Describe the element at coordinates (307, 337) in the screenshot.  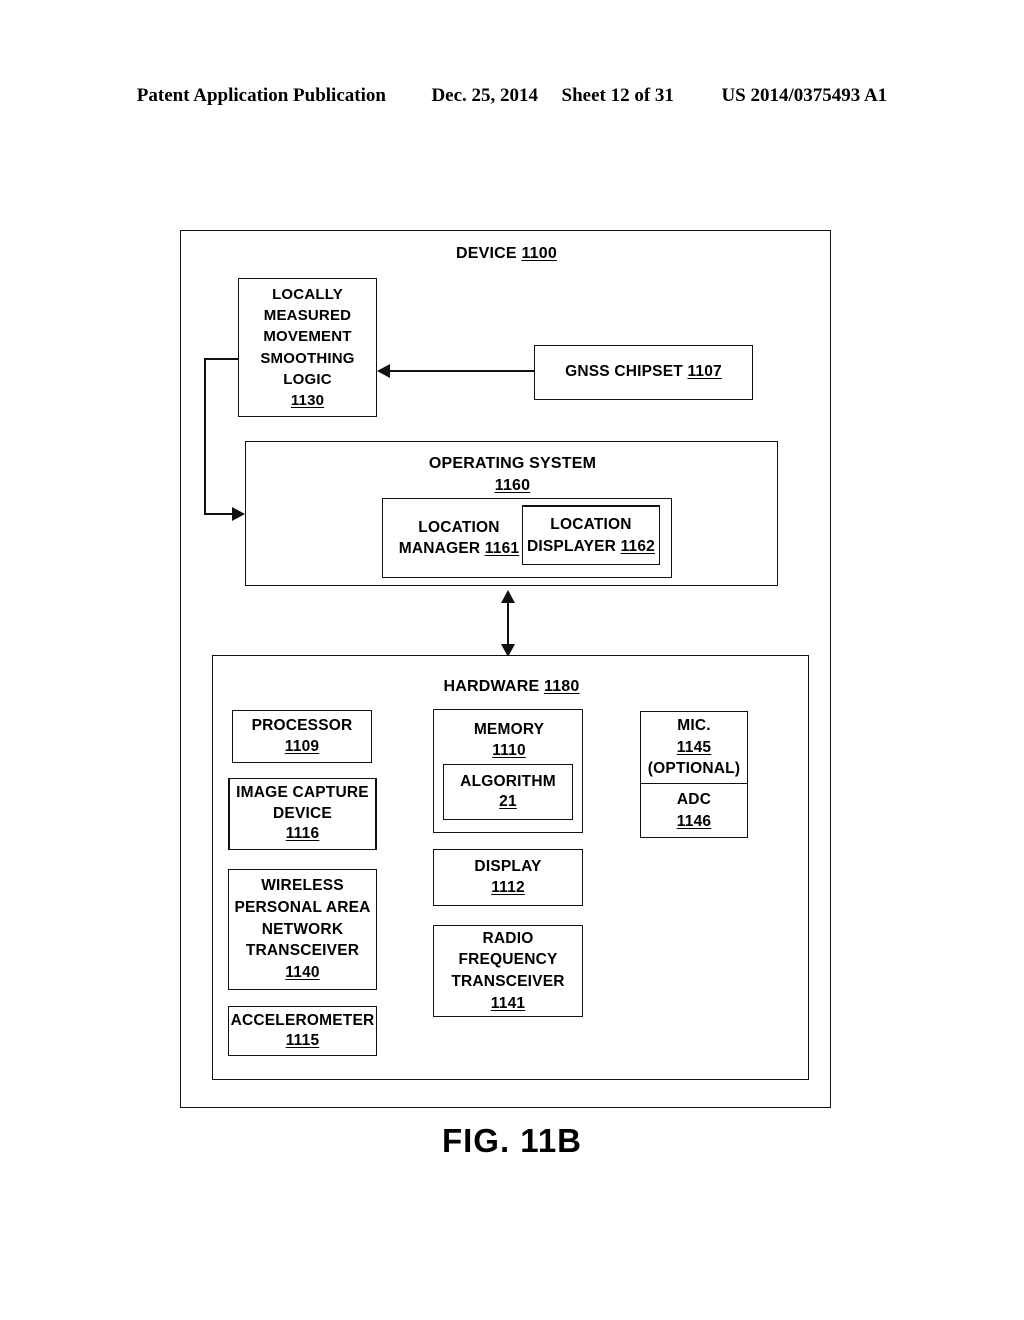
I see `smoothing-logic-line-3: MOVEMENT` at that location.